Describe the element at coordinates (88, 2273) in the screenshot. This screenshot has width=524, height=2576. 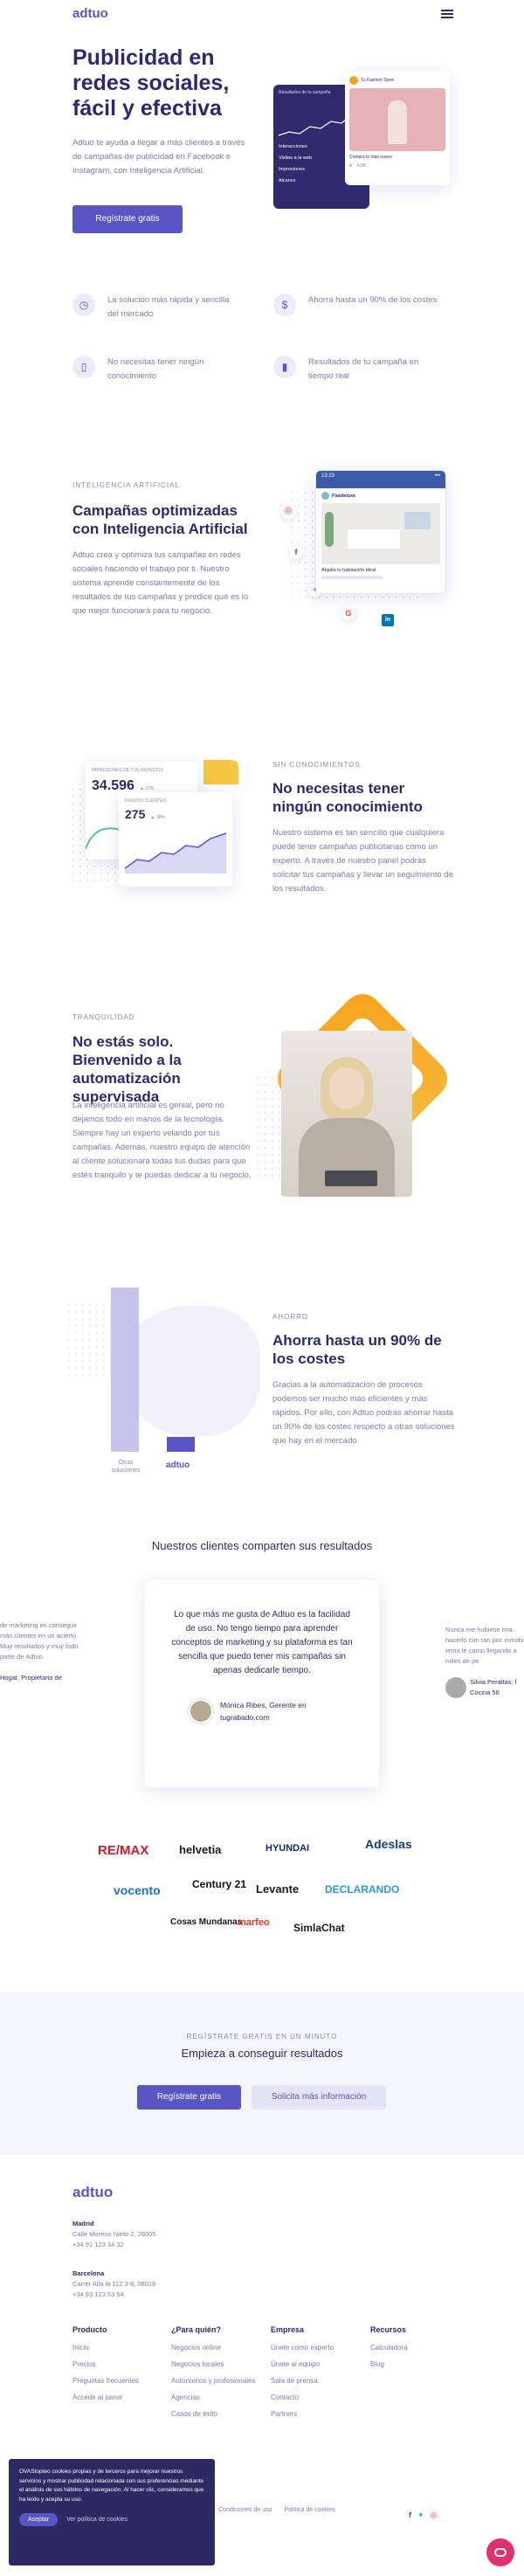
I see `office-city: Barcelona` at that location.